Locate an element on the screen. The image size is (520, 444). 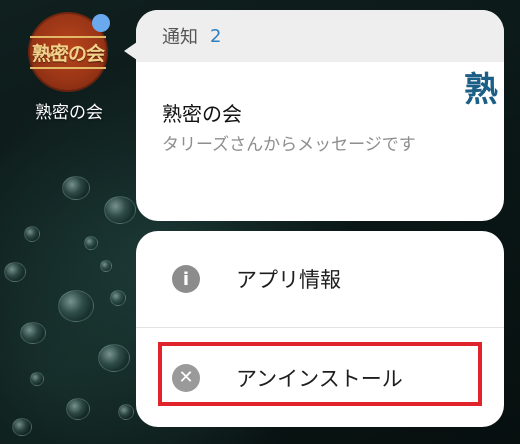
notification-badge-dot is located at coordinates (101, 23).